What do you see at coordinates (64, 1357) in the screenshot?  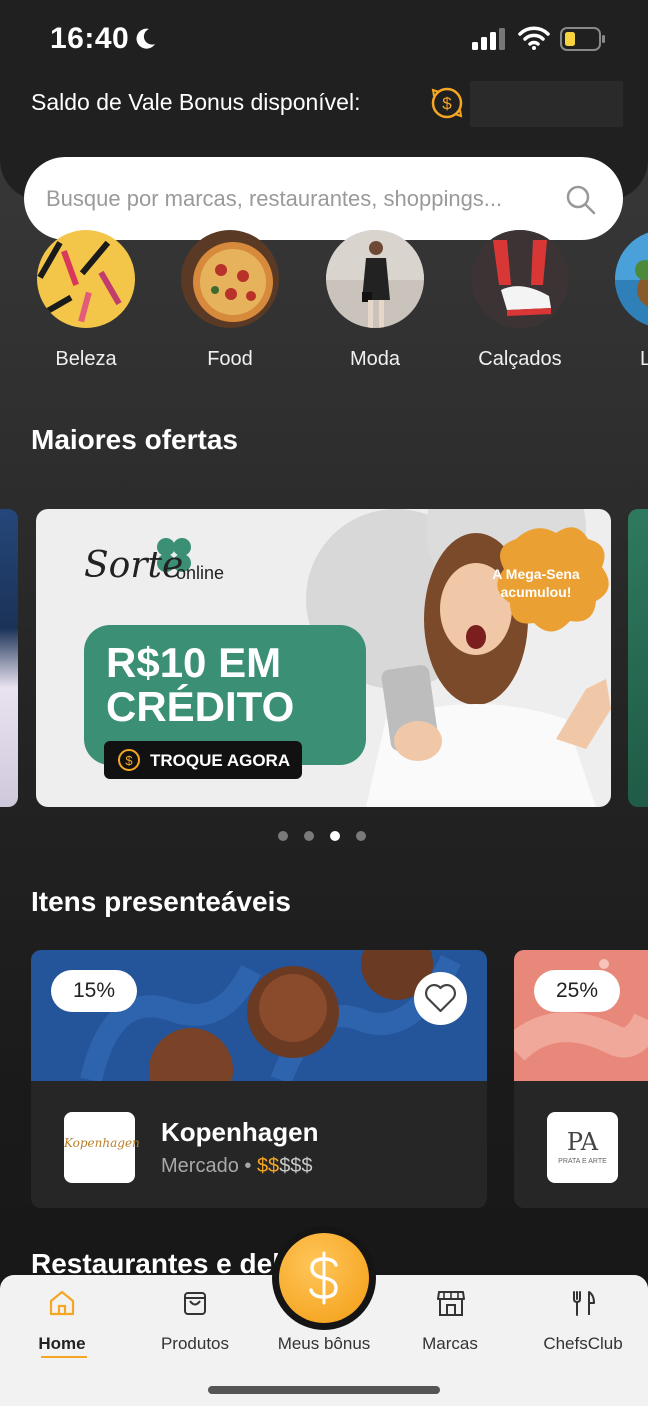 I see `nav-active-indicator` at bounding box center [64, 1357].